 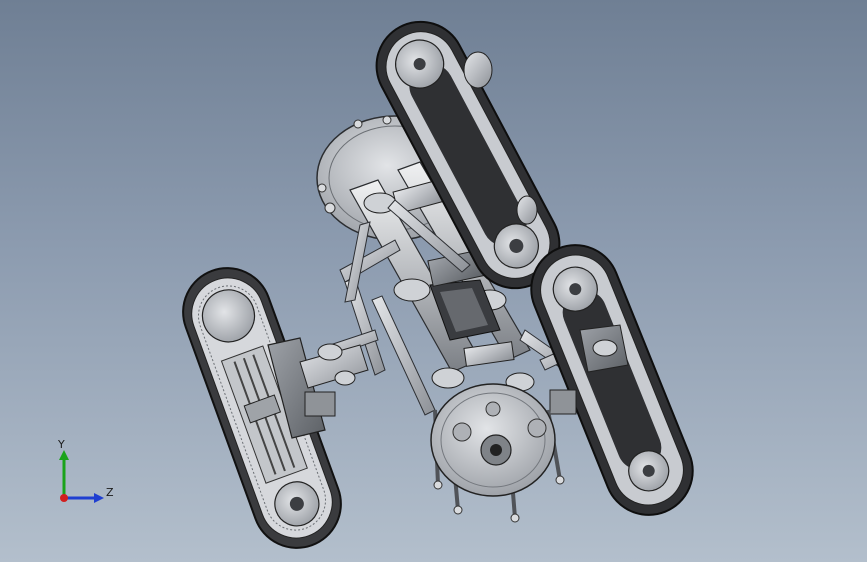 What do you see at coordinates (99, 498) in the screenshot?
I see `z-axis-arrow-icon` at bounding box center [99, 498].